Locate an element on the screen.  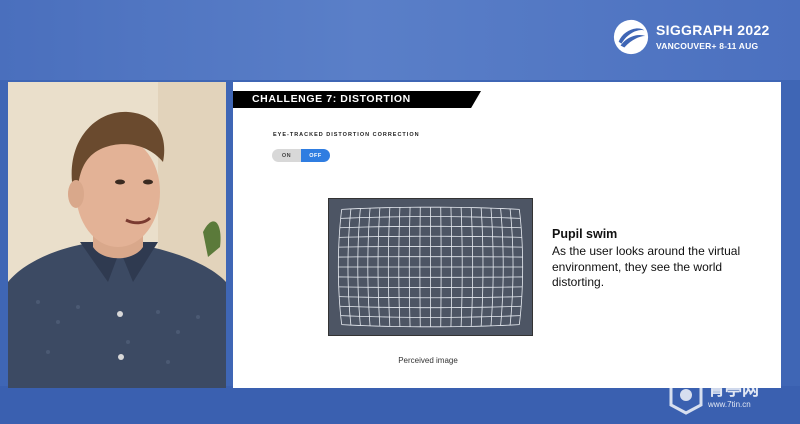
toggle-label: EYE-TRACKED DISTORTION CORRECTION is located at coordinates (346, 135).